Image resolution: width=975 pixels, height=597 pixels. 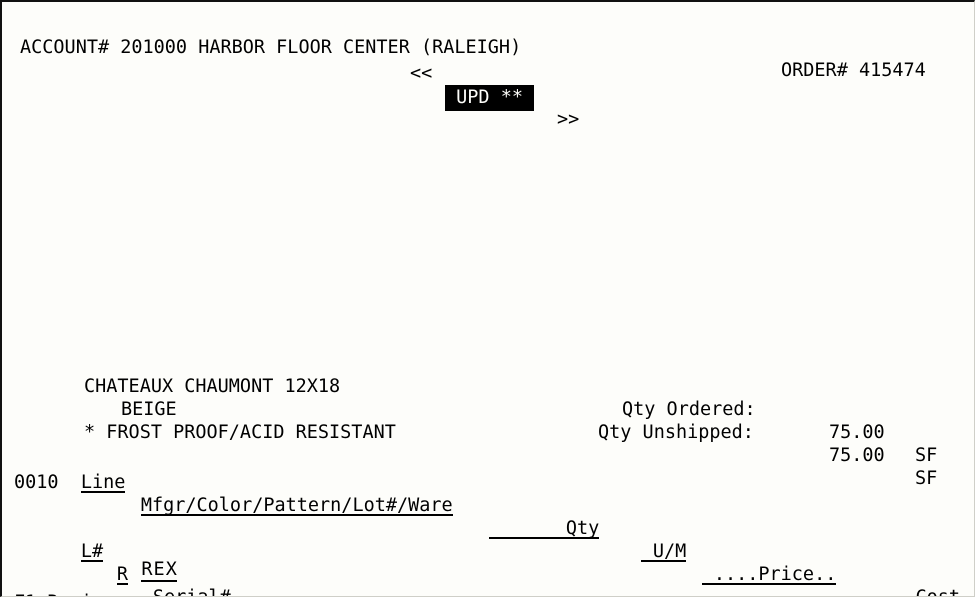 I want to click on qty-unshipped-value: 75.00, so click(x=857, y=455).